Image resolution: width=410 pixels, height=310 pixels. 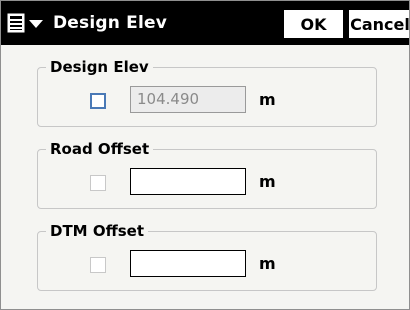 What do you see at coordinates (188, 99) in the screenshot?
I see `design-elev-field: 104.490` at bounding box center [188, 99].